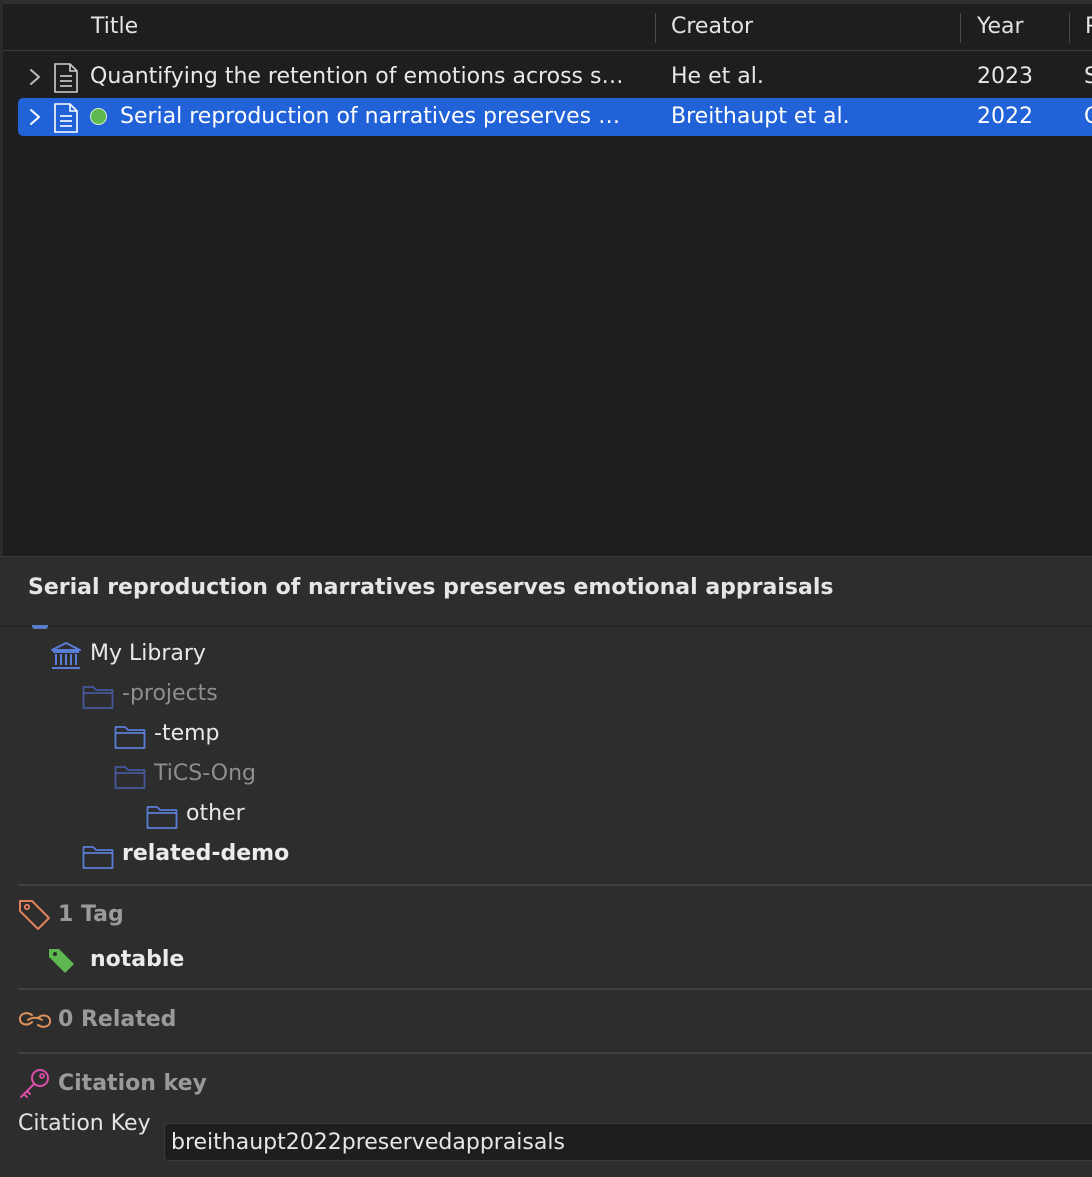  Describe the element at coordinates (712, 26) in the screenshot. I see `column-creator: Creator` at that location.